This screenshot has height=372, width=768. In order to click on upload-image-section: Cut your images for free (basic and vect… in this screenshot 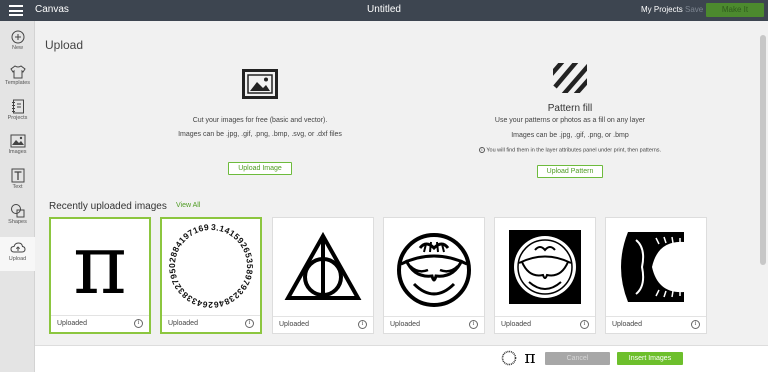, I will do `click(260, 122)`.